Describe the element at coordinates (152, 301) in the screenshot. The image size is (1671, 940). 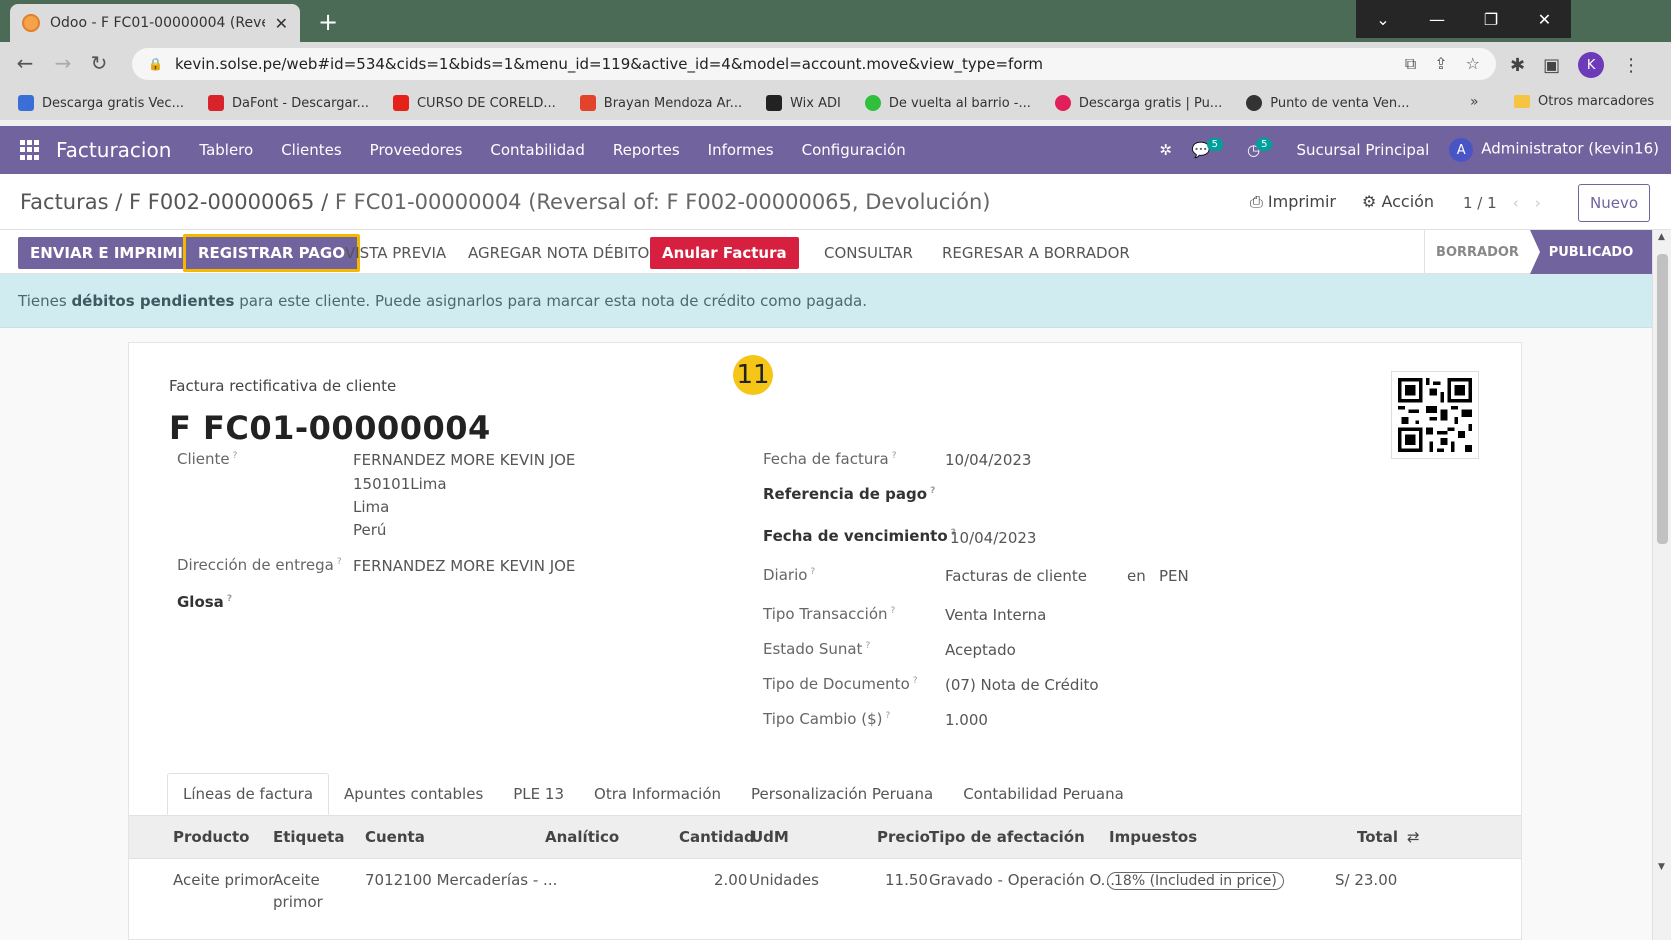
I see `outstanding-debits-link: débitos pendientes` at that location.